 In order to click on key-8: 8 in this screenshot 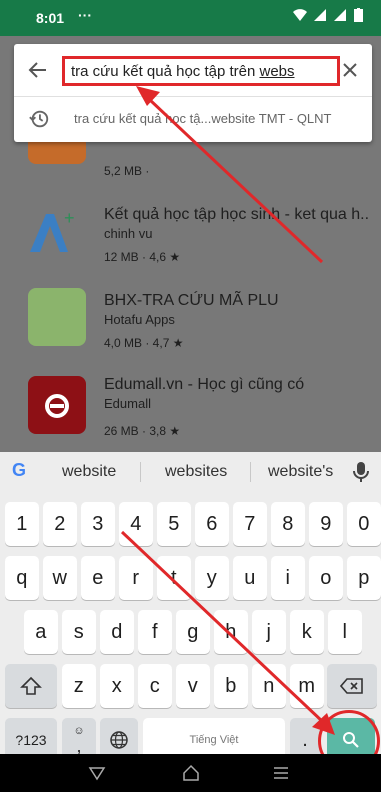, I will do `click(288, 524)`.